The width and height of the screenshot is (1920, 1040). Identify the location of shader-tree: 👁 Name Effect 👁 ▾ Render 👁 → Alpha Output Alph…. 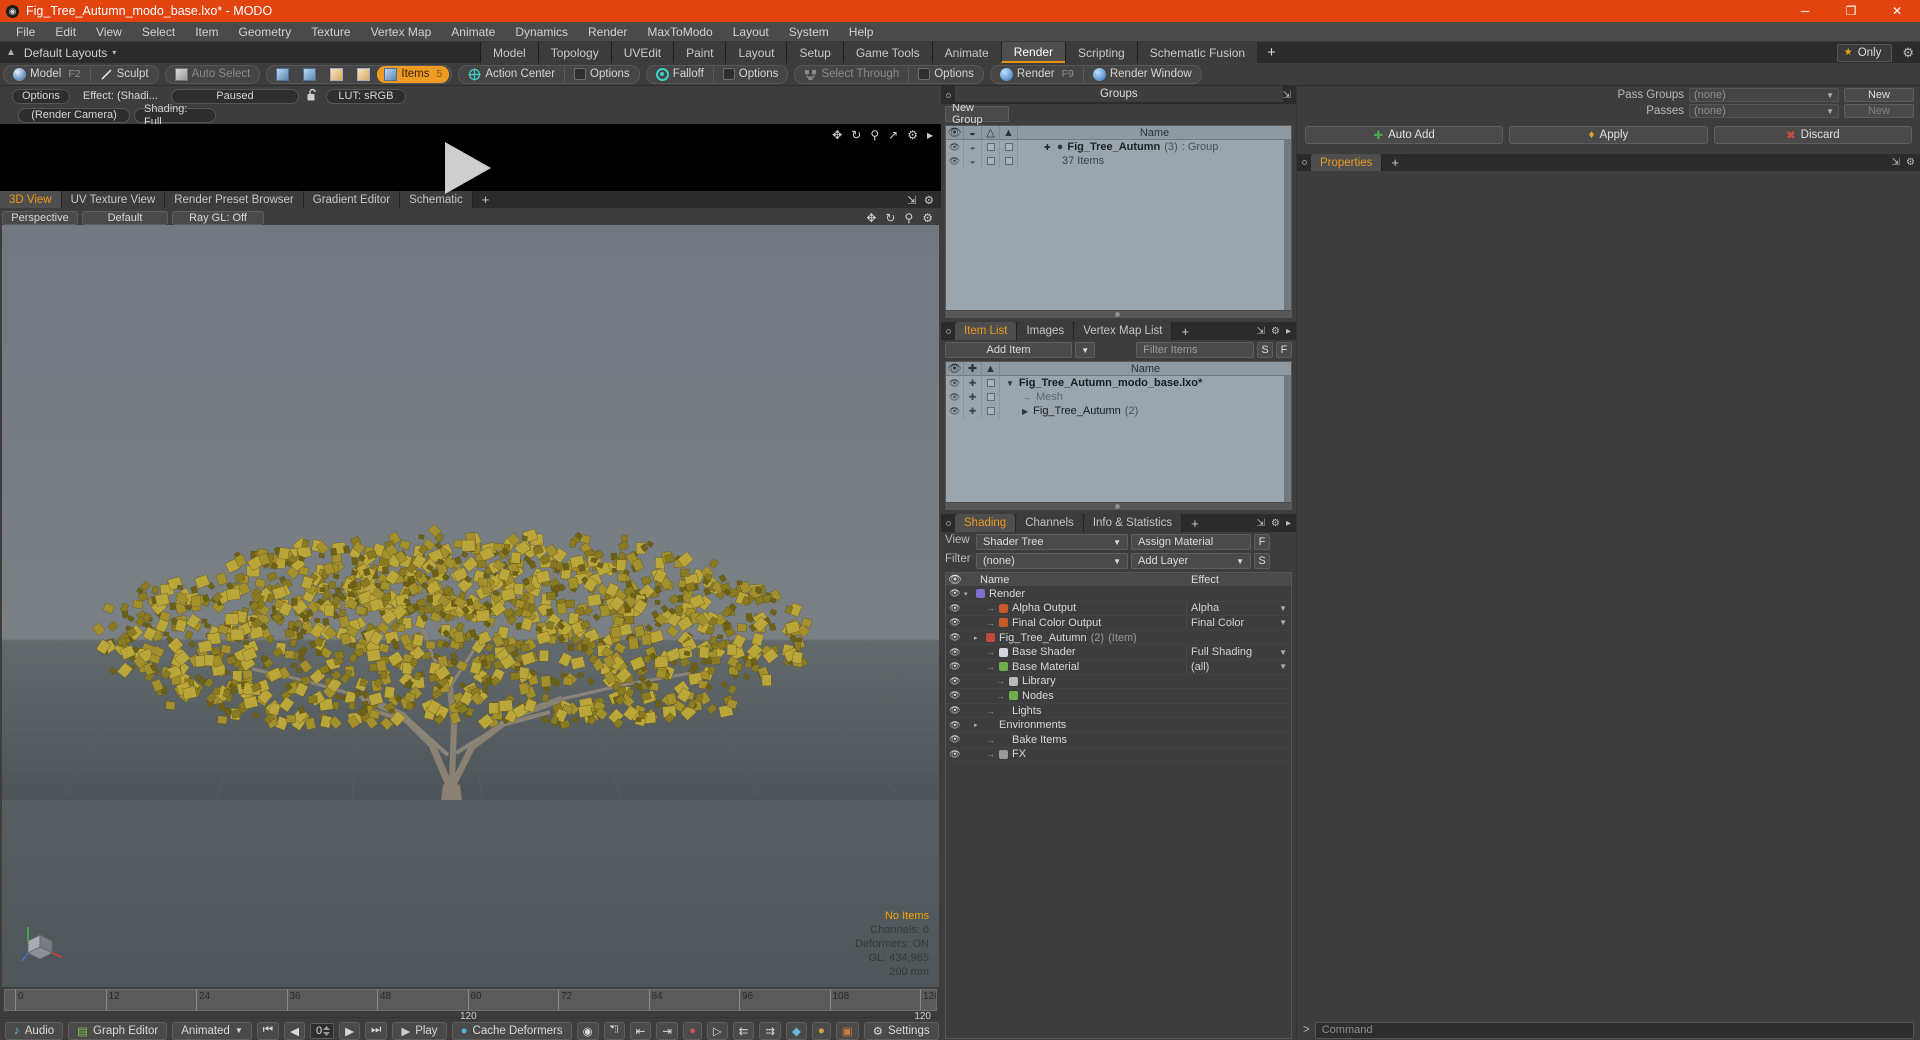
(1118, 805).